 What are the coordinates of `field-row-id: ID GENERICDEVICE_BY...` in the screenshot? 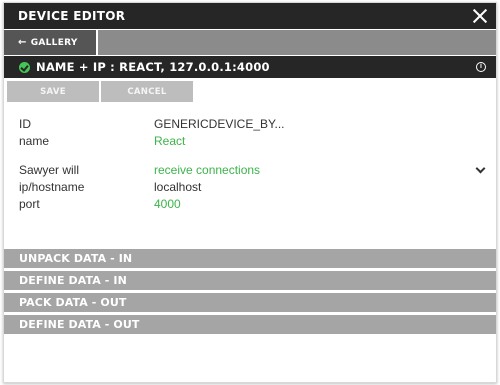 It's located at (257, 123).